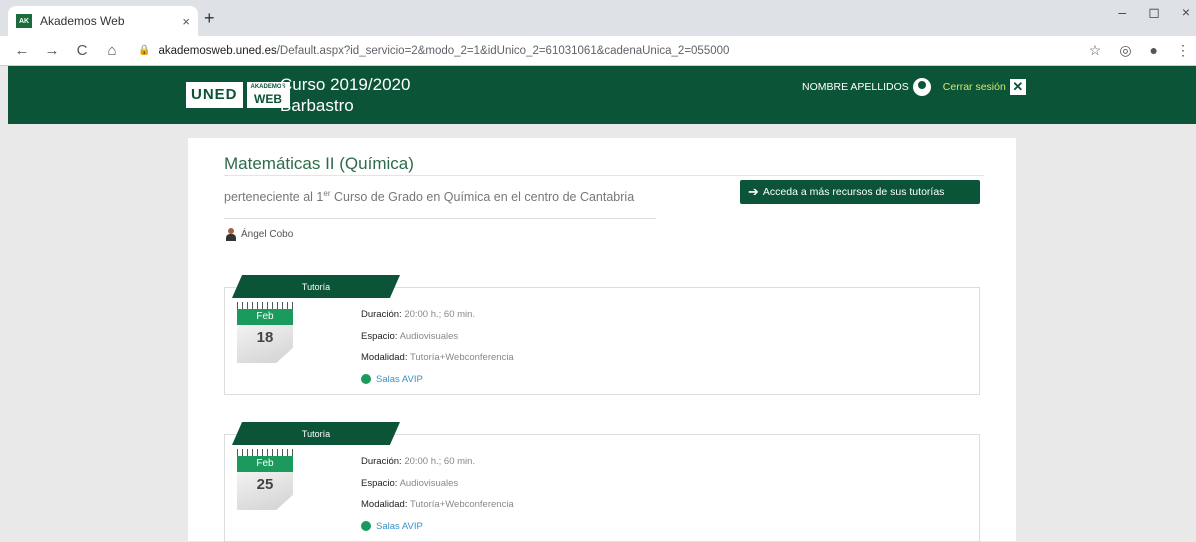 The width and height of the screenshot is (1196, 542). I want to click on calendar-icon: Feb 18, so click(265, 333).